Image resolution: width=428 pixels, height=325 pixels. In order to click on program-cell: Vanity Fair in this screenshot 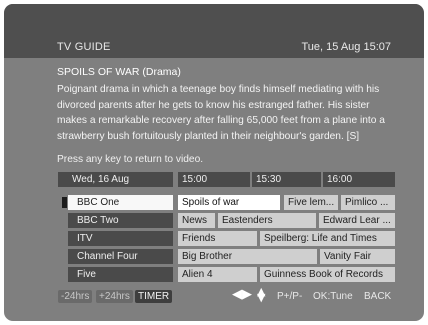, I will do `click(357, 256)`.